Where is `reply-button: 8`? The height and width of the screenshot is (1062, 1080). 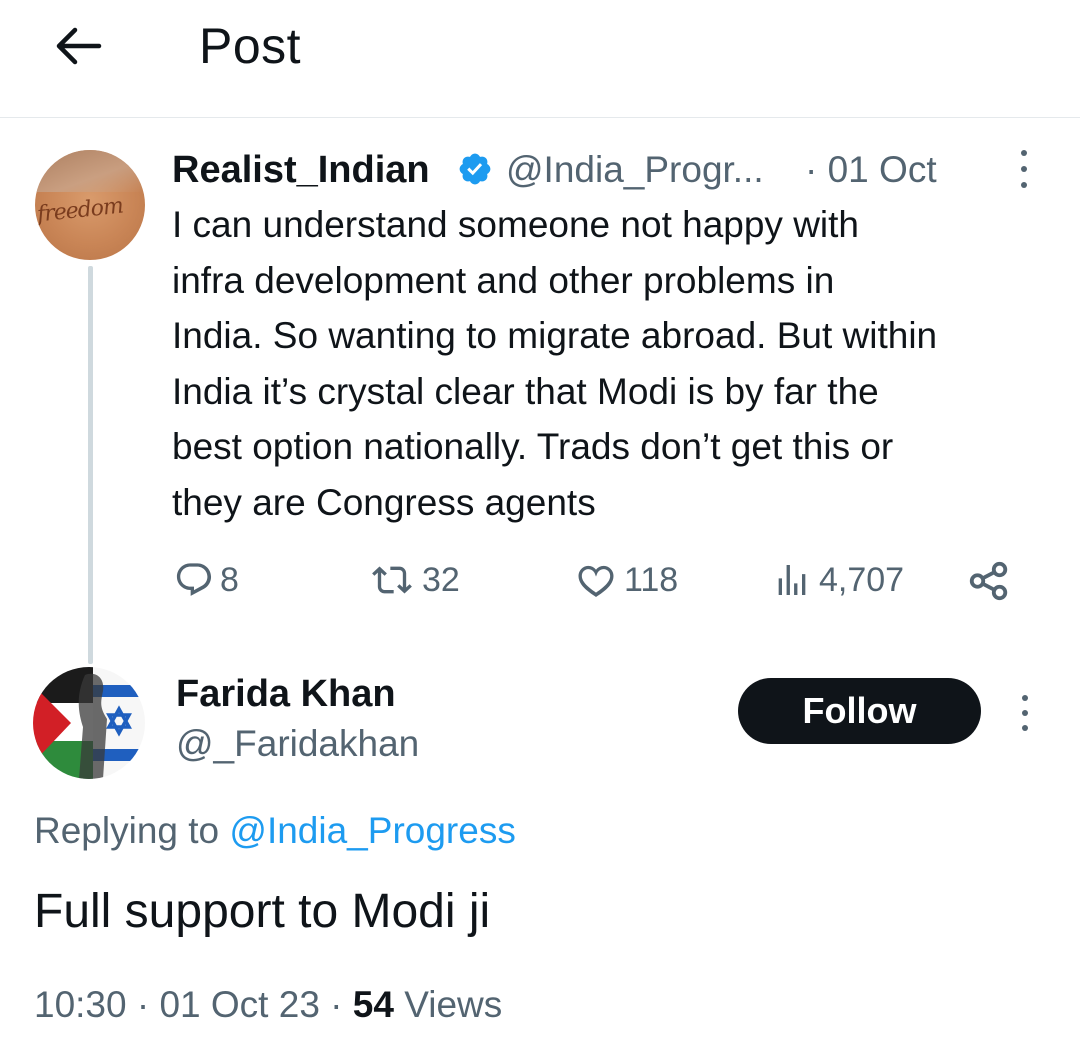 reply-button: 8 is located at coordinates (206, 580).